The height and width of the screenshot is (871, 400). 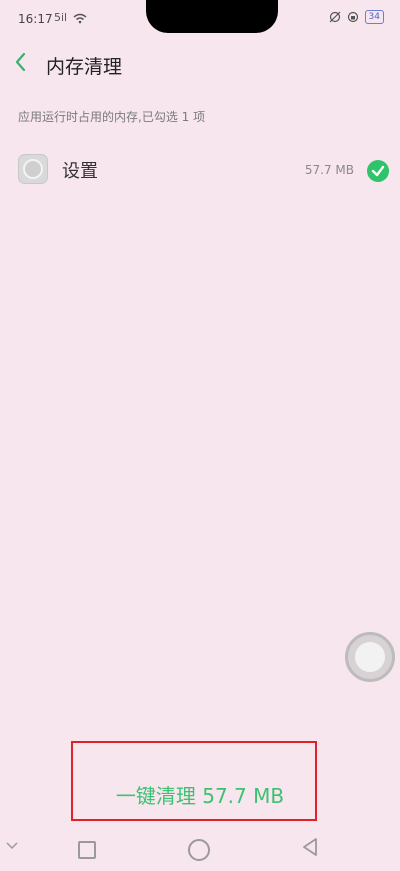 I want to click on bottom-action-area: 一键清理 57.7 MB, so click(x=200, y=797).